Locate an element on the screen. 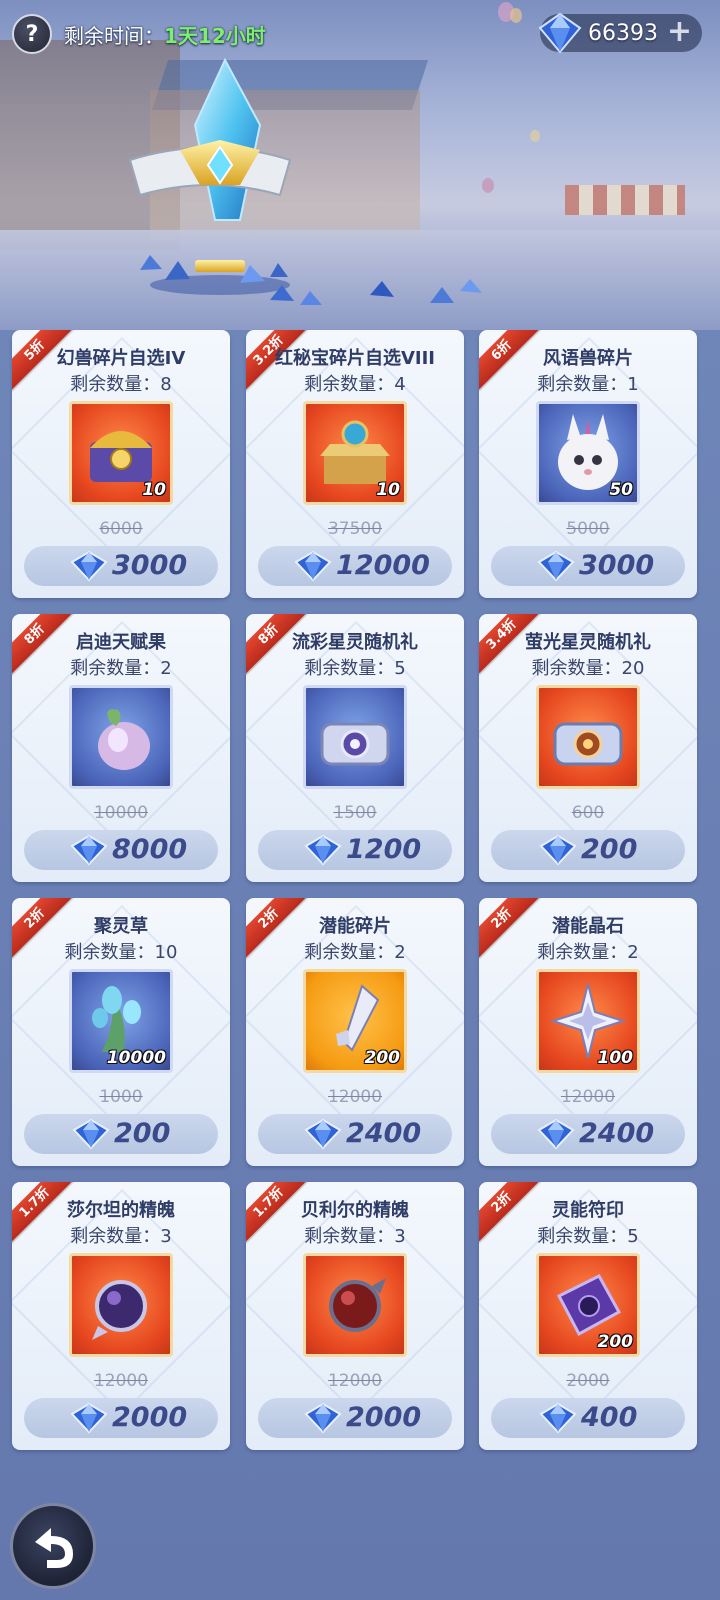  help-button: ? is located at coordinates (32, 34).